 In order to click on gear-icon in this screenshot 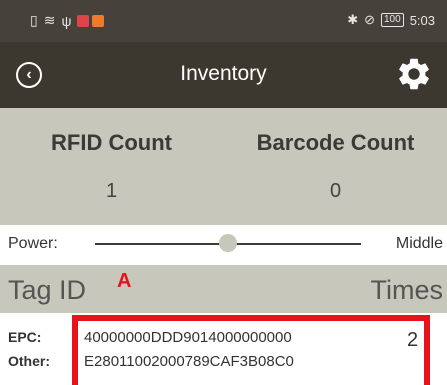, I will do `click(414, 74)`.